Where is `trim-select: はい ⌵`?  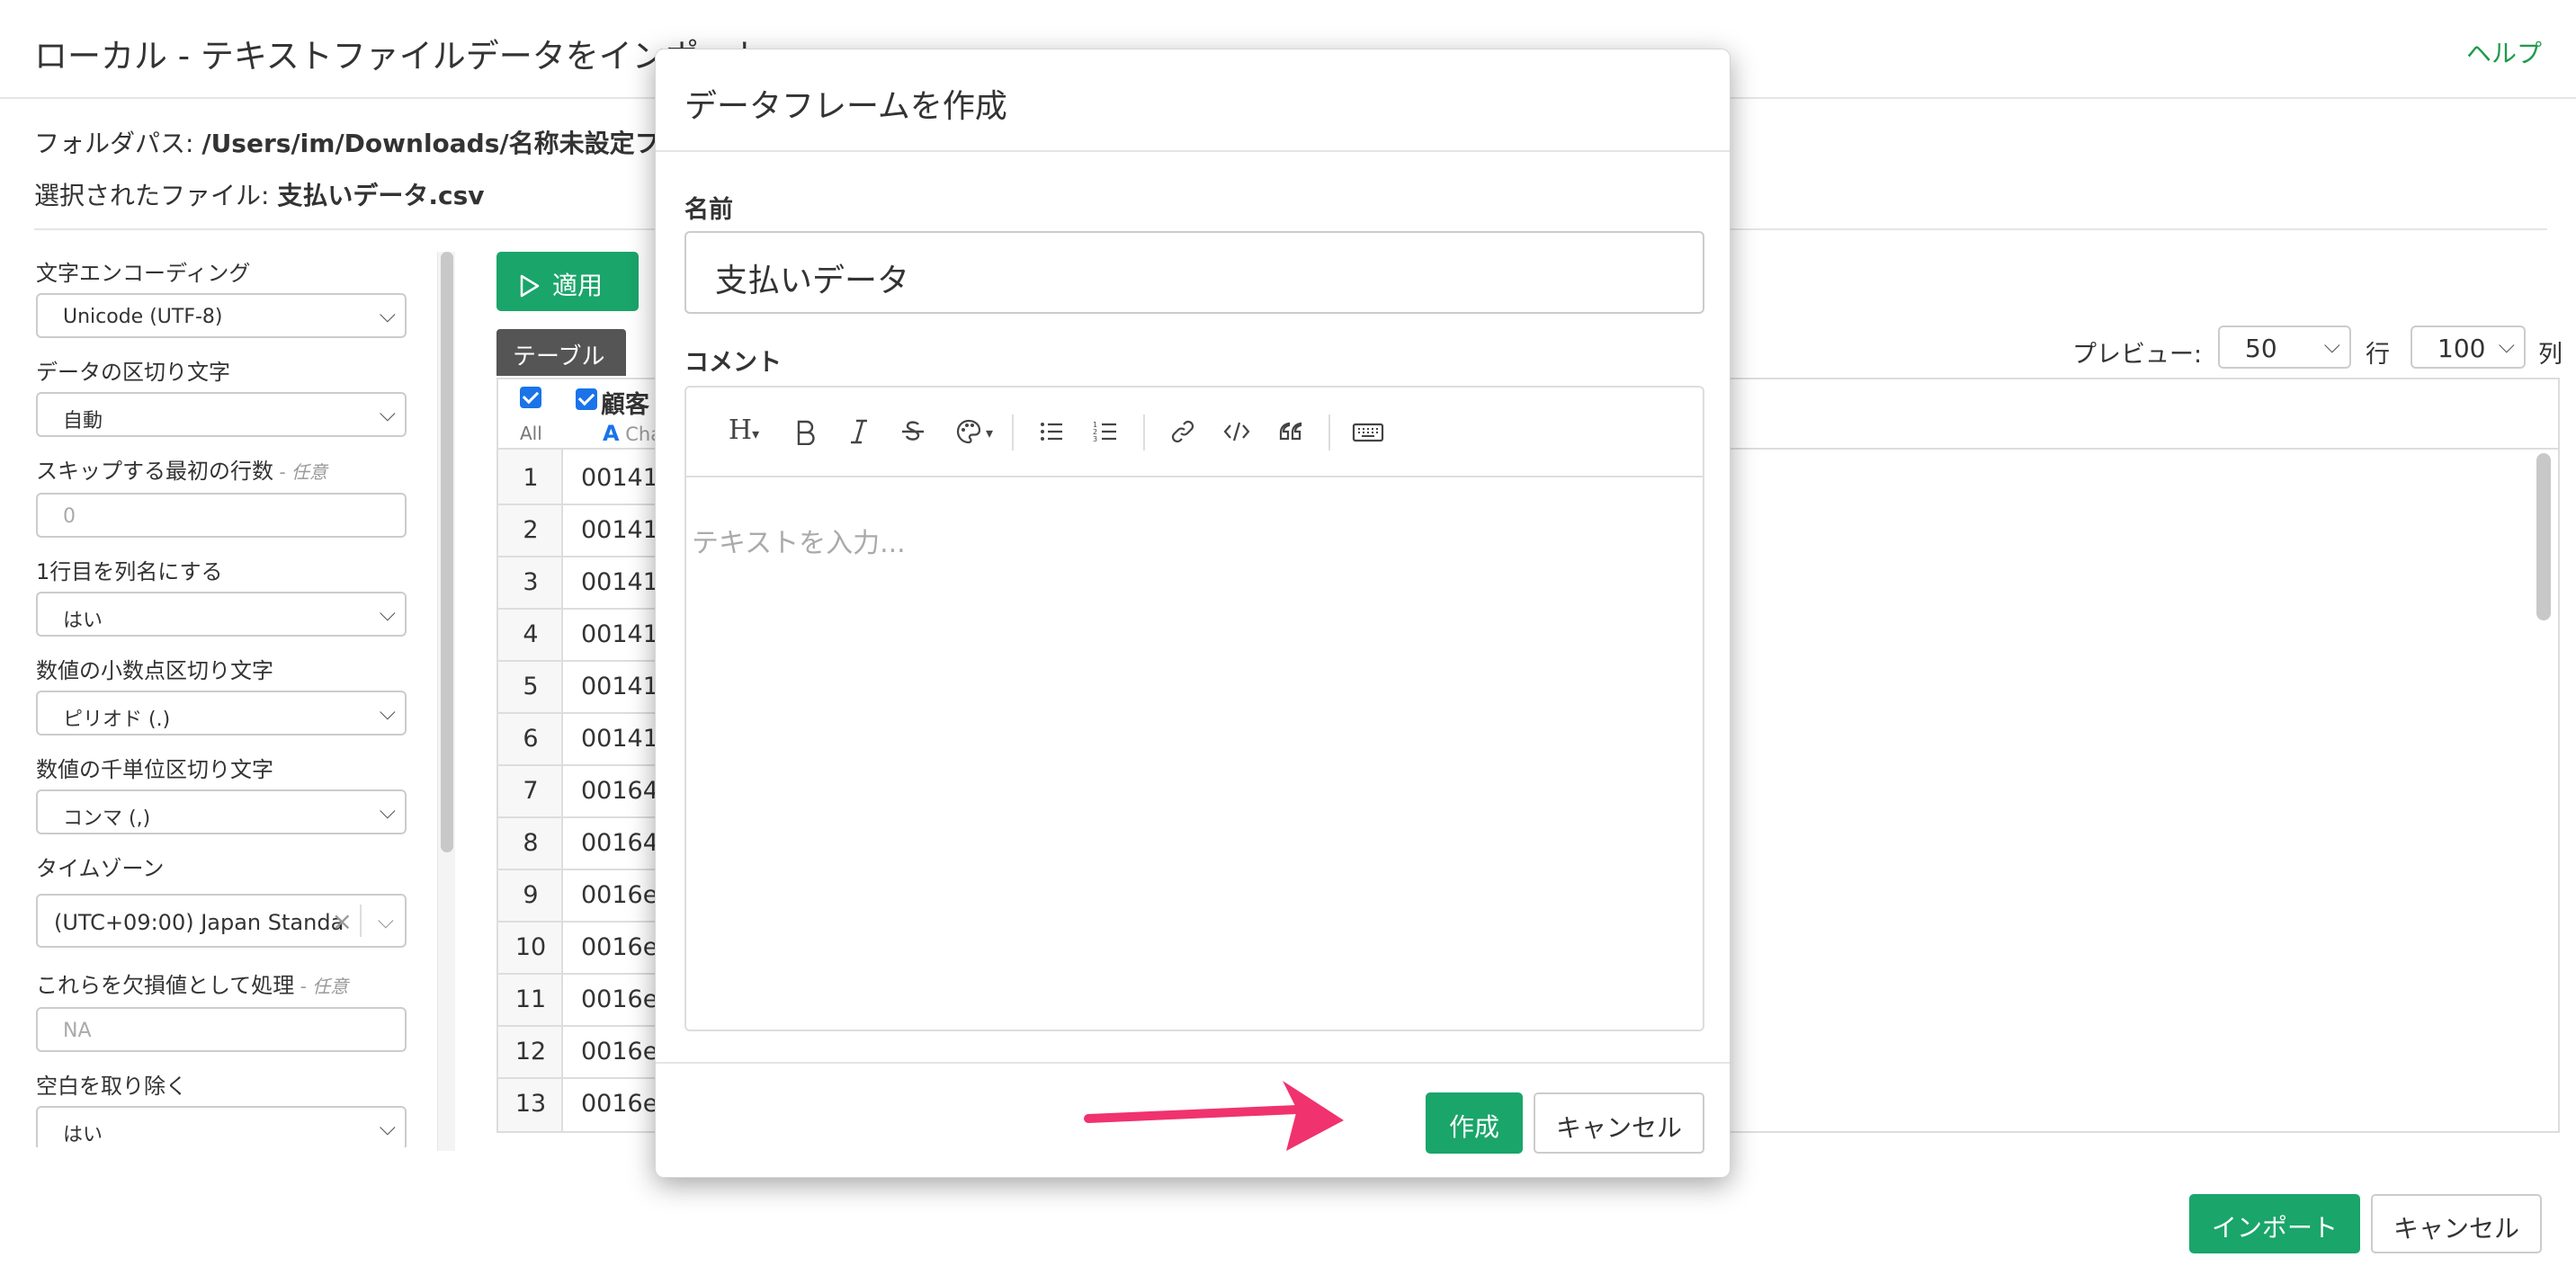
trim-select: はい ⌵ is located at coordinates (221, 1126).